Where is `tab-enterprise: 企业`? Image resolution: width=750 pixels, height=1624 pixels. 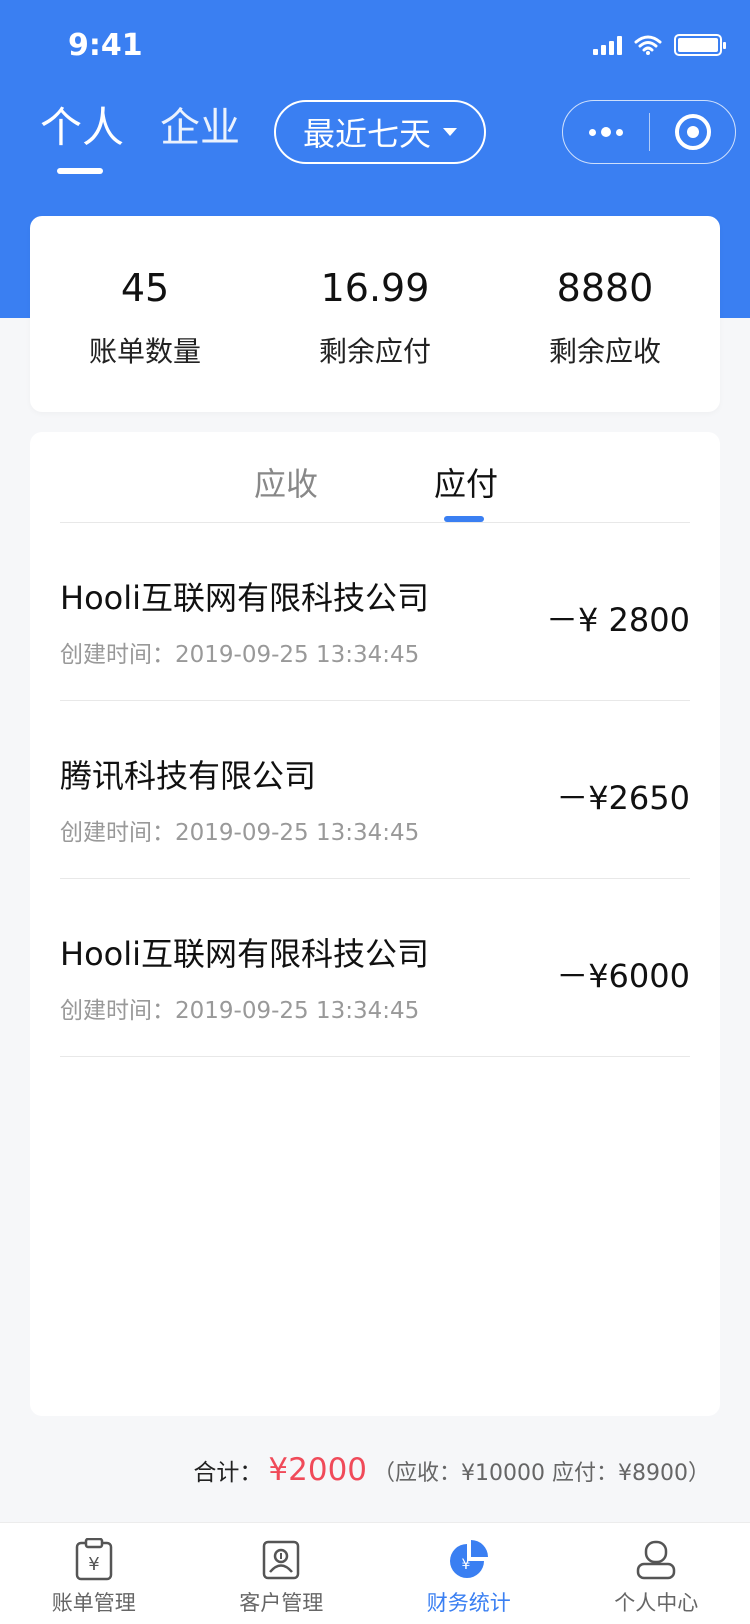 tab-enterprise: 企业 is located at coordinates (200, 128).